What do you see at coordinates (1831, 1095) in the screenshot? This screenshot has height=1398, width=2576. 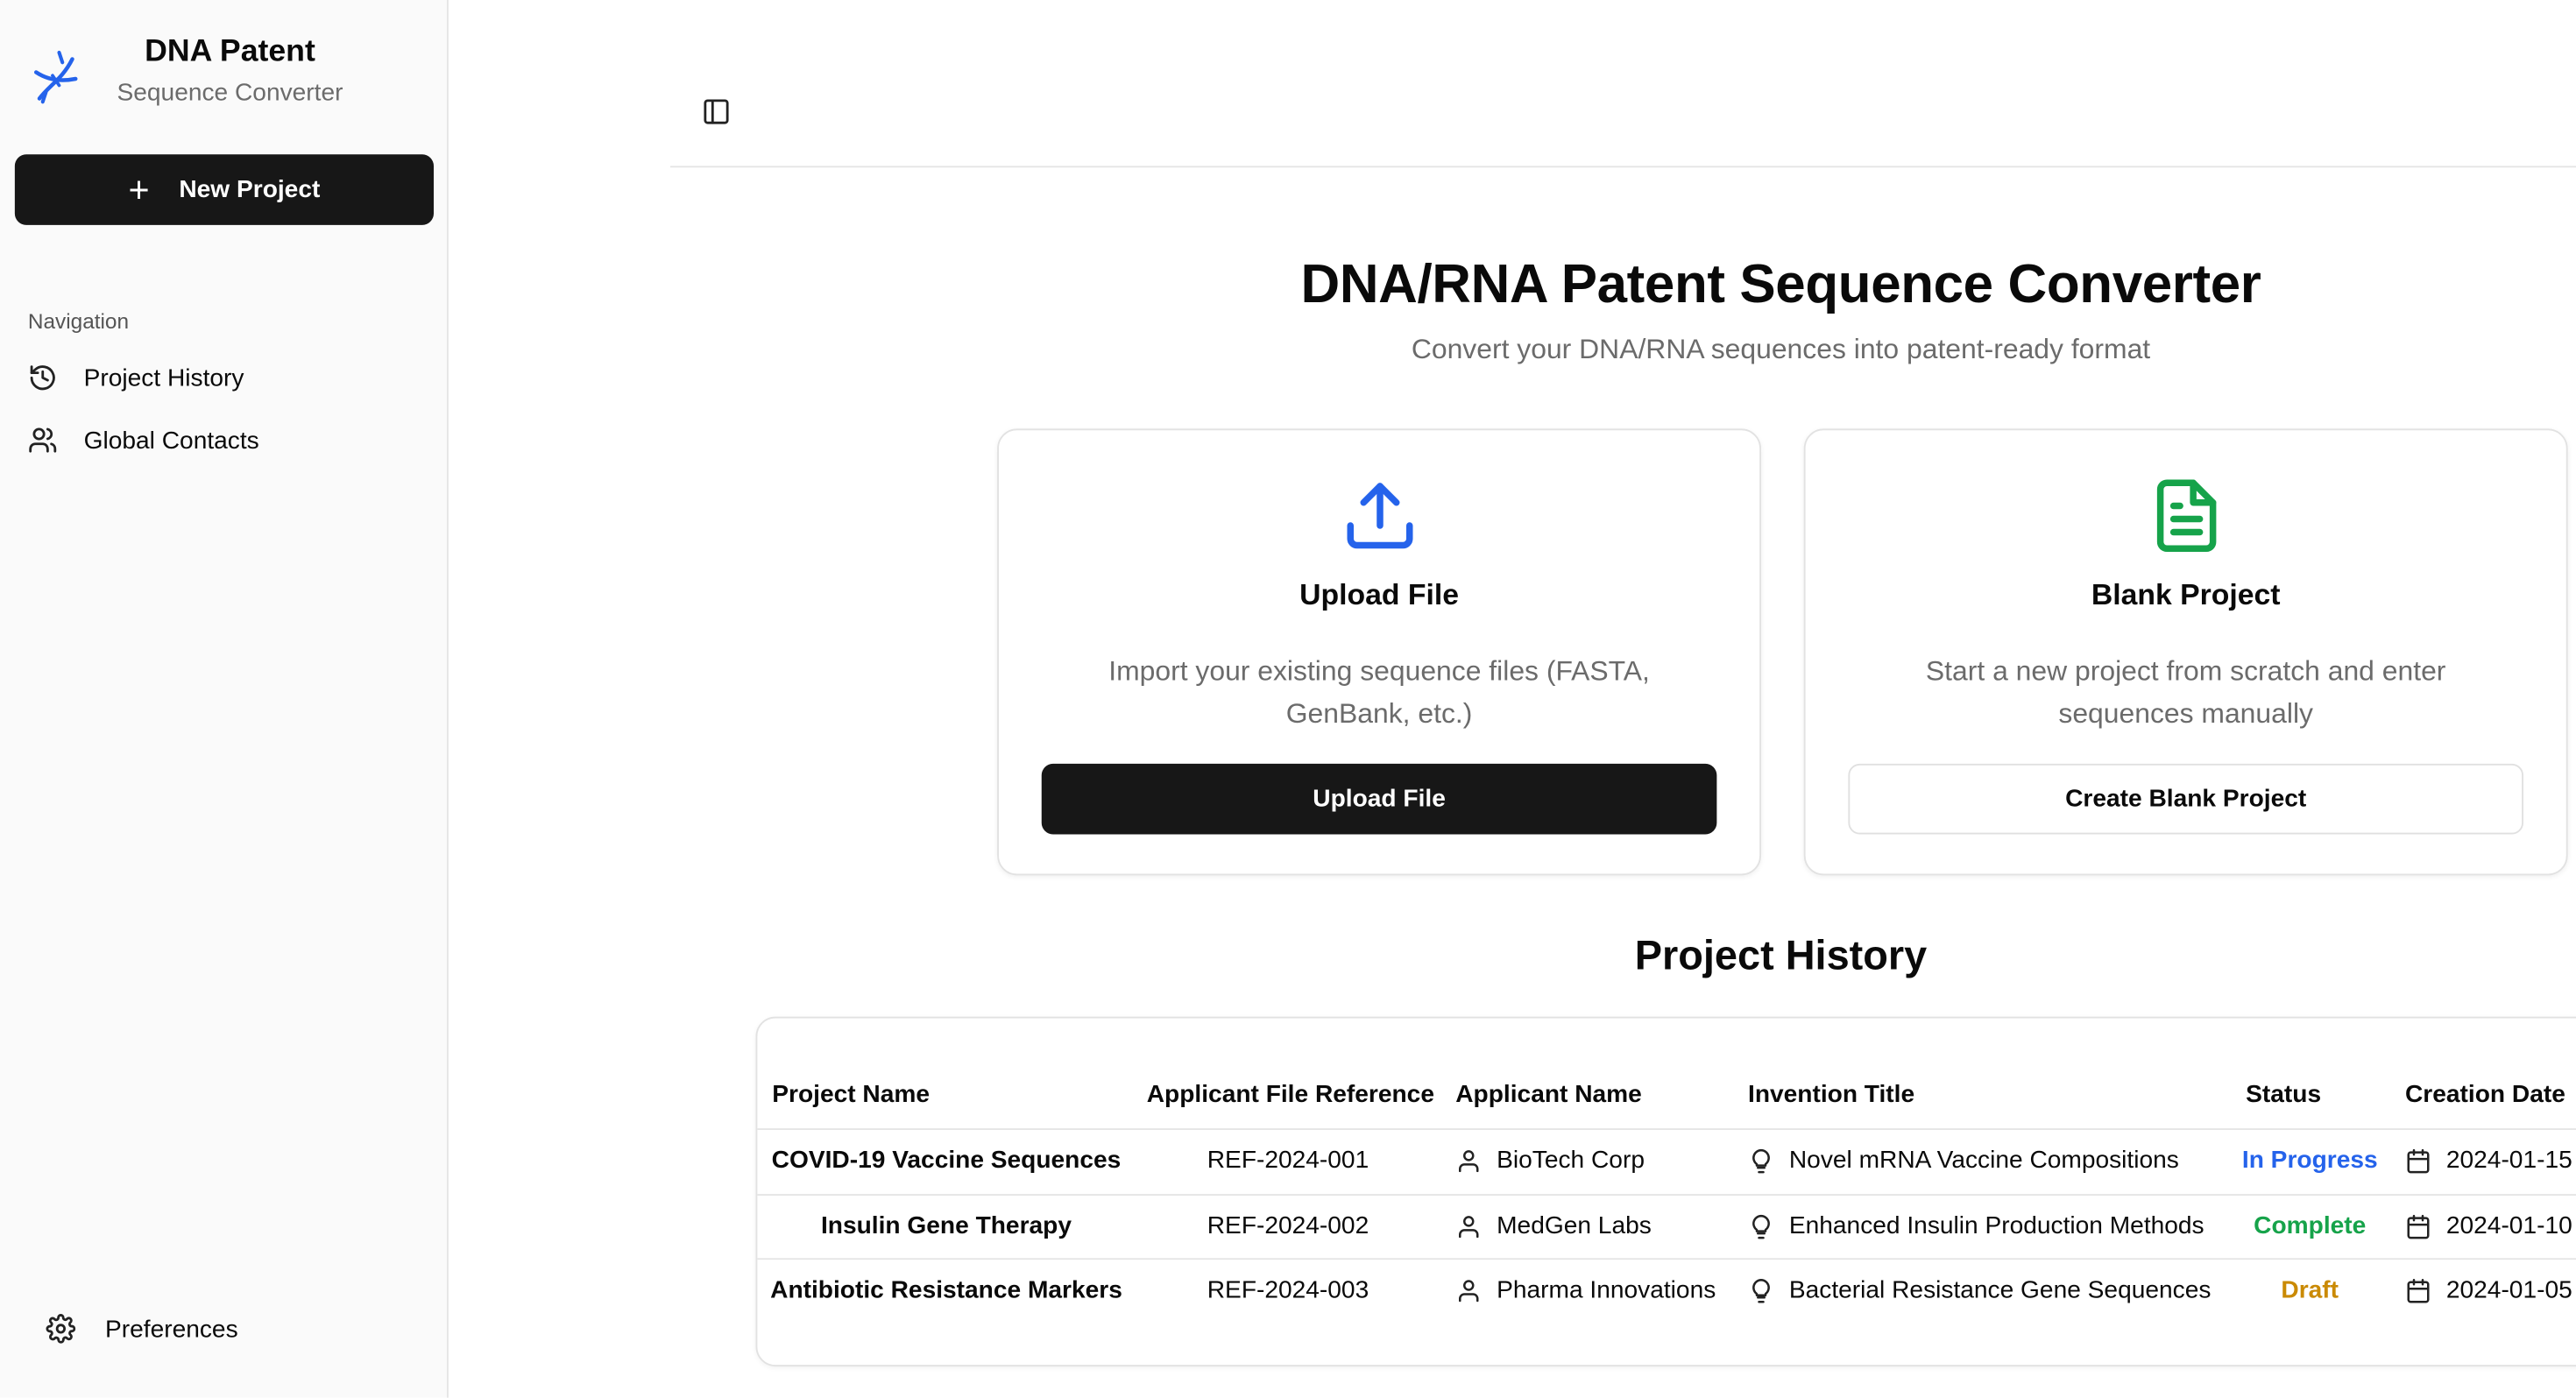 I see `column-header: Invention Title` at bounding box center [1831, 1095].